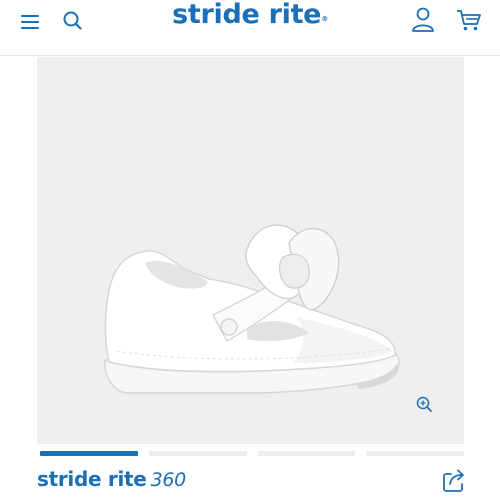 The width and height of the screenshot is (500, 500). Describe the element at coordinates (425, 405) in the screenshot. I see `zoom-in-icon` at that location.